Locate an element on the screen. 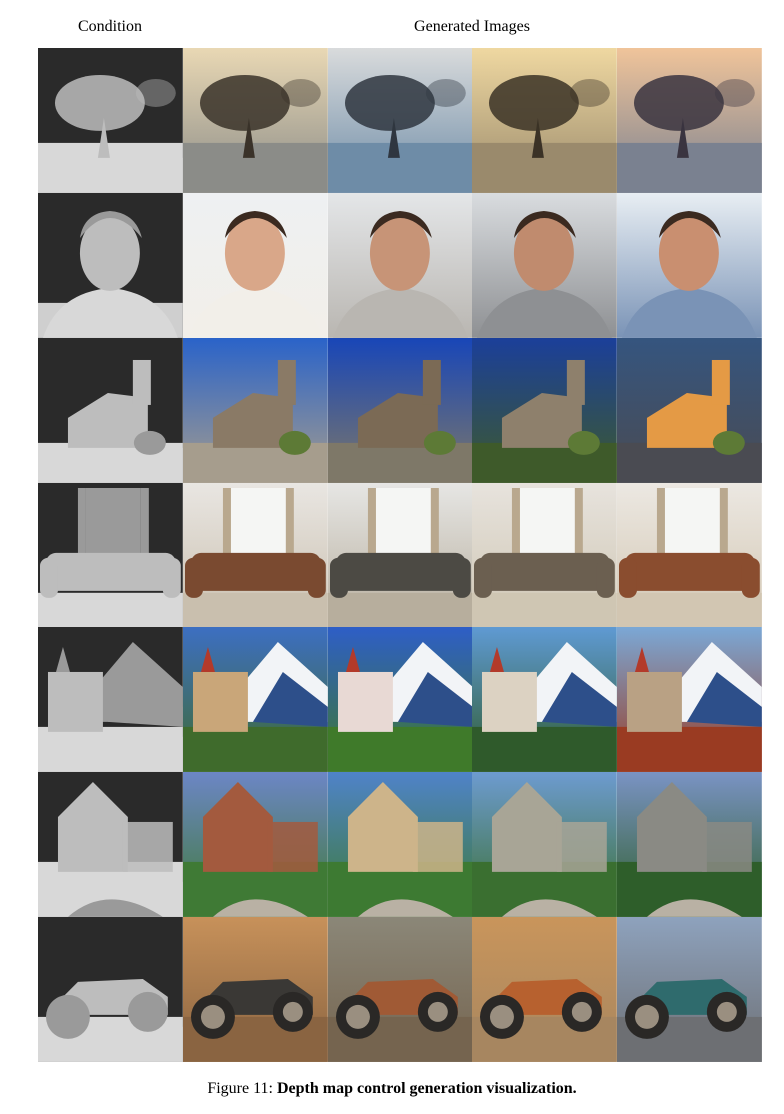 The image size is (784, 1114). generated-images-column-header: Generated Images is located at coordinates (472, 26).